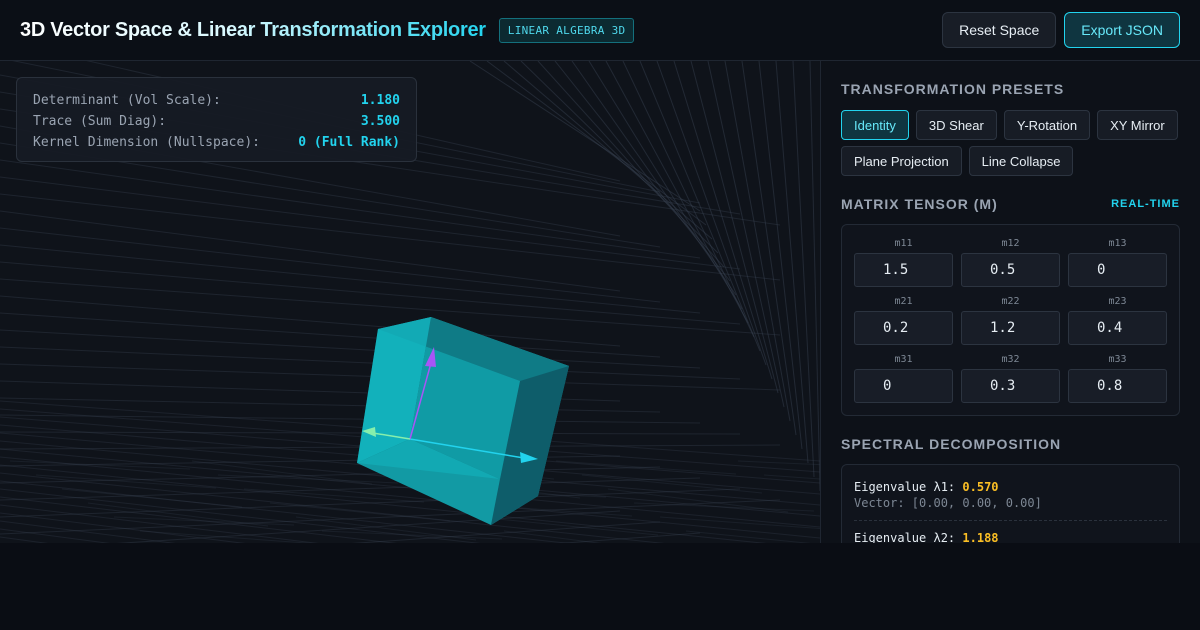  What do you see at coordinates (905, 537) in the screenshot?
I see `eigenvalue-label-2: Eigenvalue λ2:` at bounding box center [905, 537].